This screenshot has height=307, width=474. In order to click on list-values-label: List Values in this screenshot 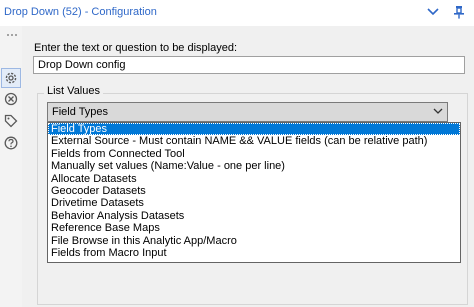, I will do `click(73, 91)`.